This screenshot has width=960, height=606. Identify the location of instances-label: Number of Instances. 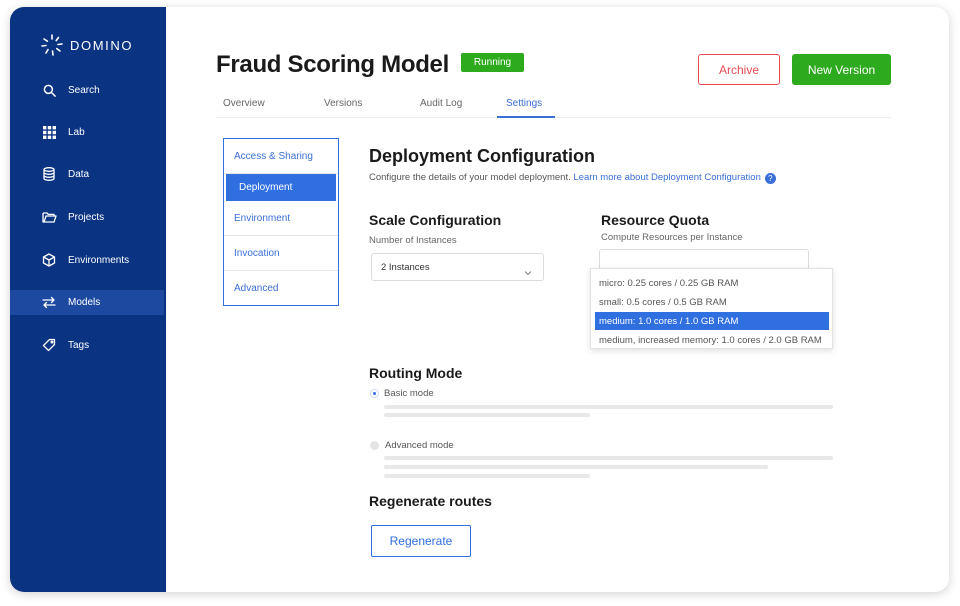
(413, 240).